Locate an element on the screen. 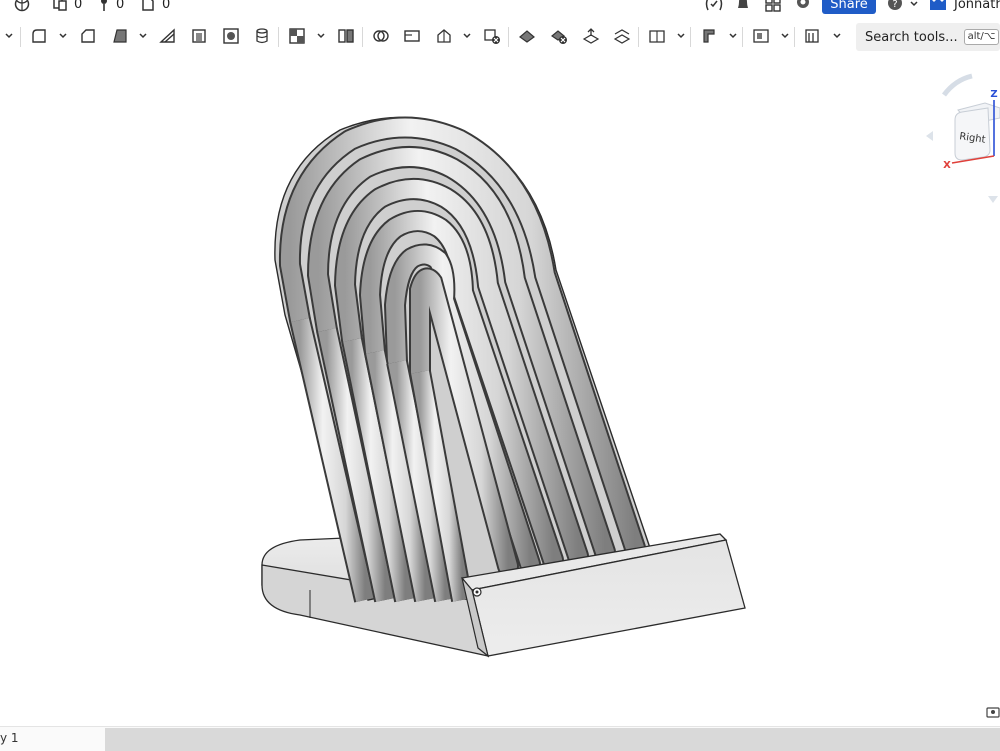 Image resolution: width=1000 pixels, height=751 pixels. share-button-label: Share is located at coordinates (849, 6).